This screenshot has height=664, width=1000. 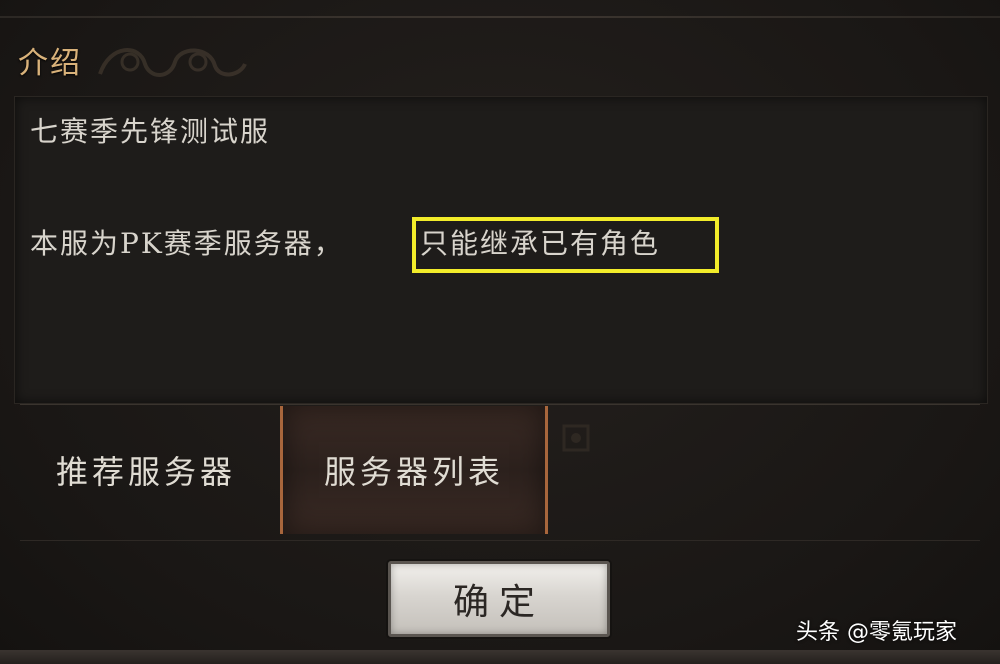 What do you see at coordinates (500, 540) in the screenshot?
I see `footer-divider` at bounding box center [500, 540].